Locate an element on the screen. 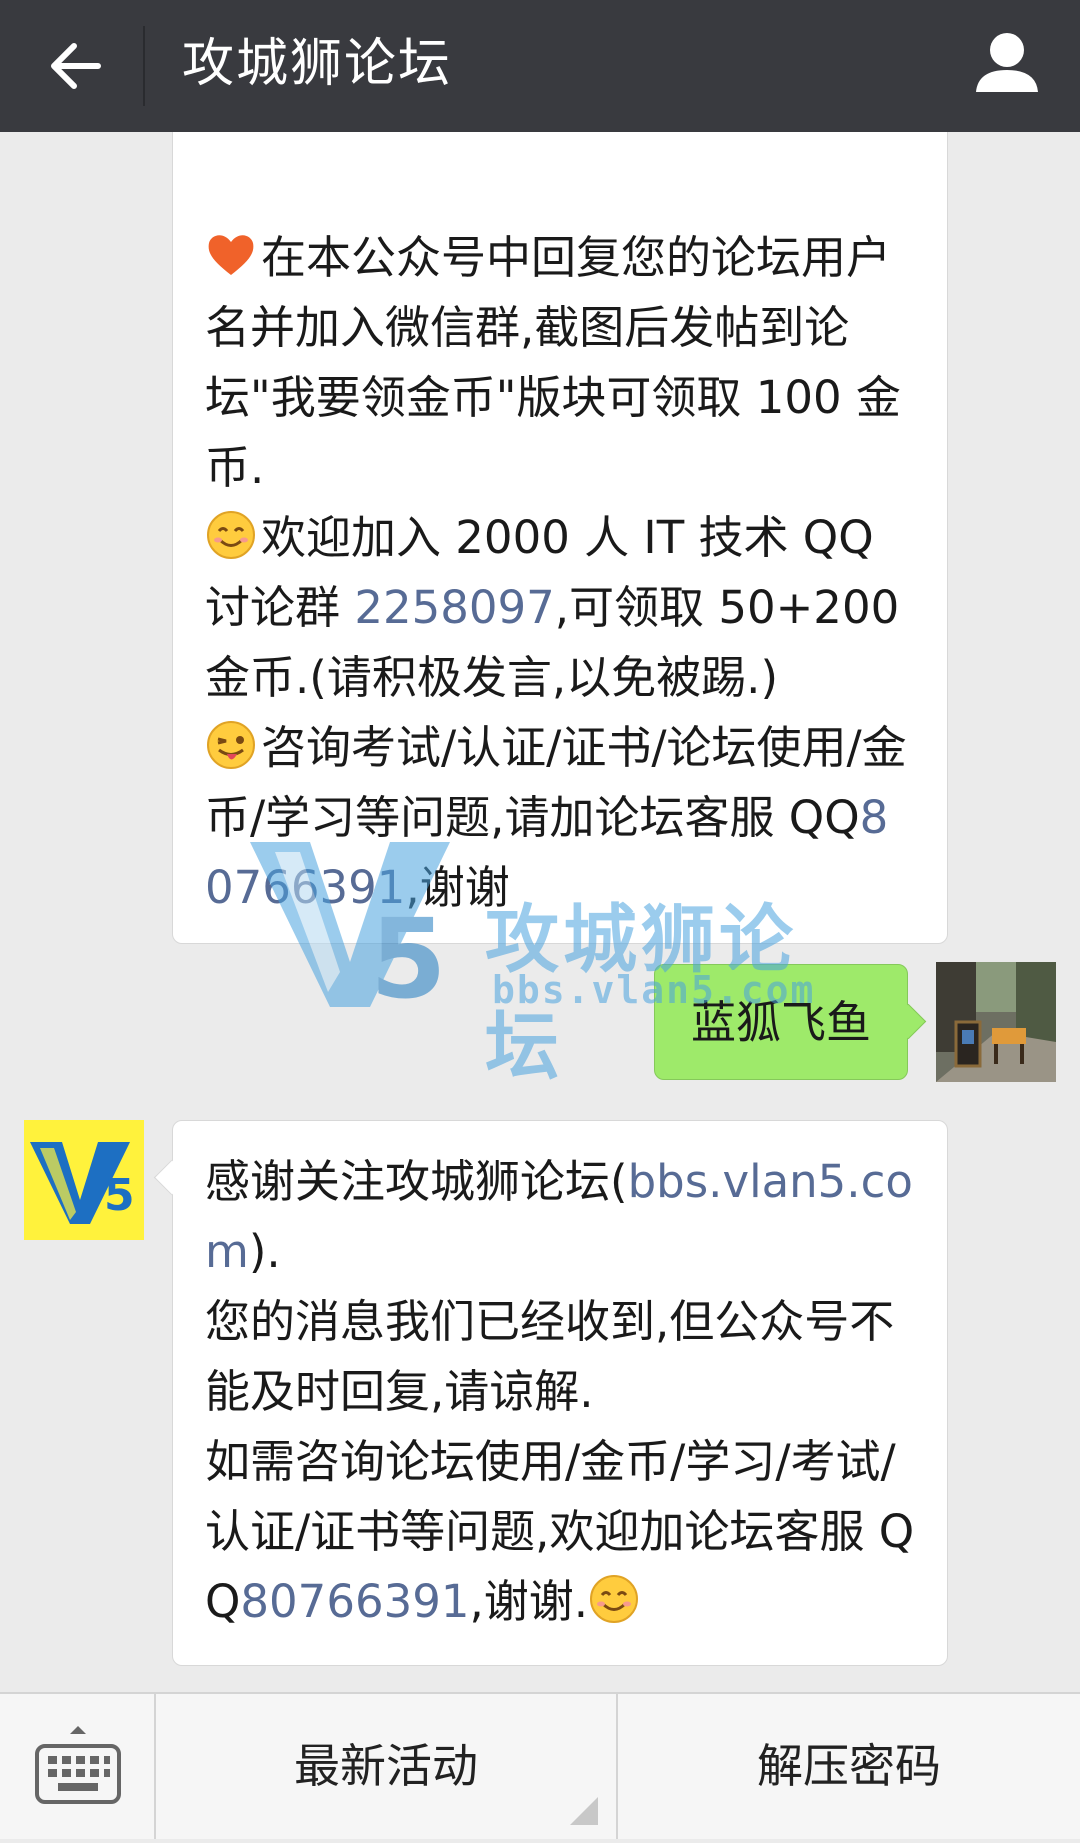  svg-text: 5 is located at coordinates (119, 1195).